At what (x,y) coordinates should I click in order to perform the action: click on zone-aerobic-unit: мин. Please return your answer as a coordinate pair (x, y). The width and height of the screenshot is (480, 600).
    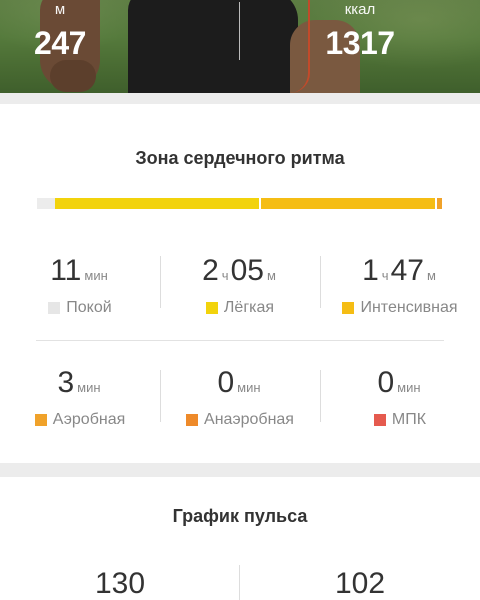
    Looking at the image, I should click on (89, 387).